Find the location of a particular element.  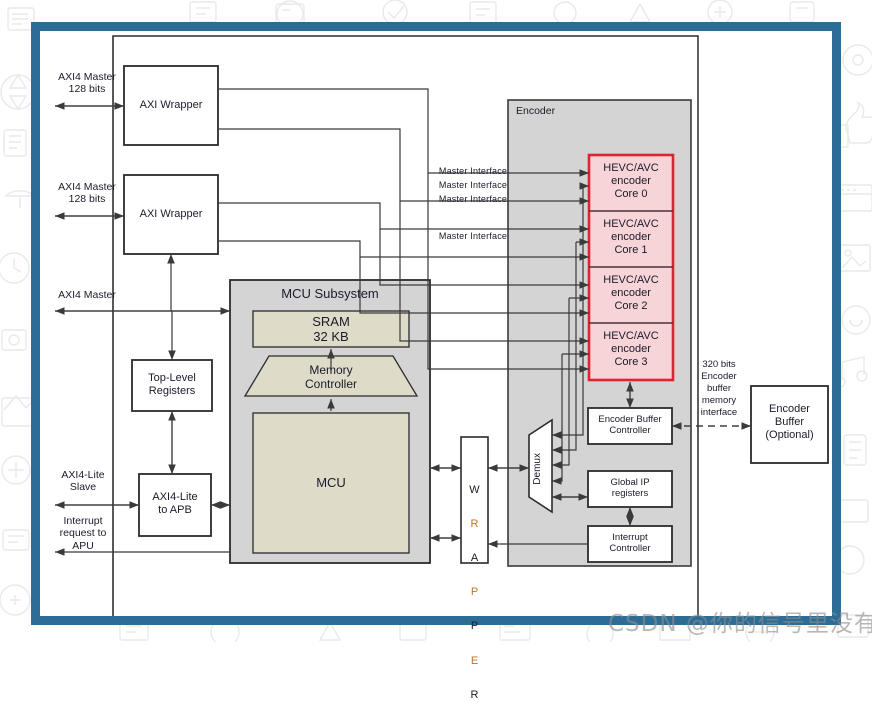

block-label-demux: Demux is located at coordinates (537, 469).